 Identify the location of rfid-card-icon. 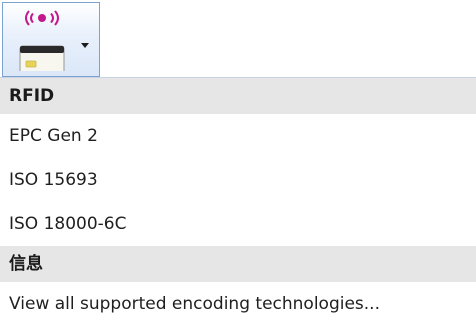
(42, 40).